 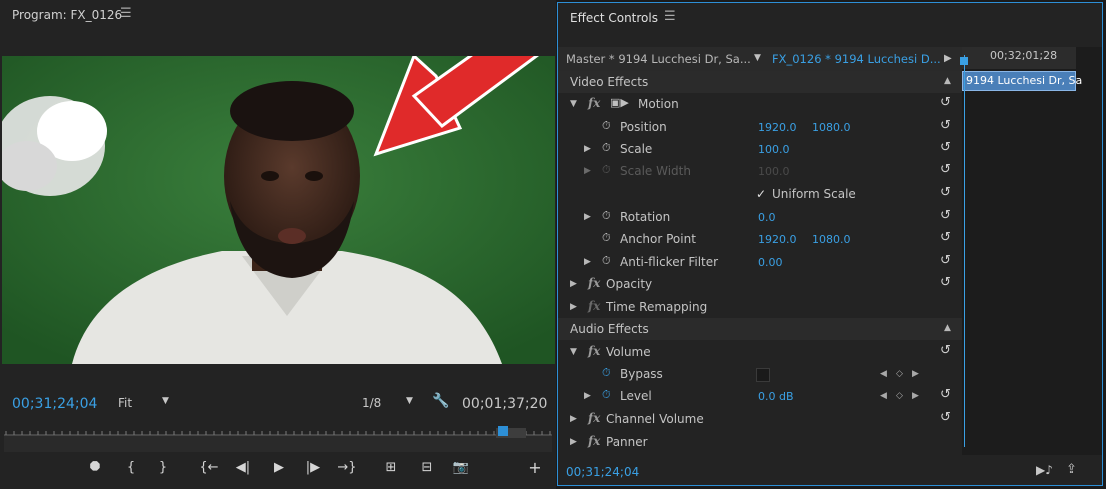 I want to click on zoom-level-dropdown: Fit ▼, so click(x=148, y=404).